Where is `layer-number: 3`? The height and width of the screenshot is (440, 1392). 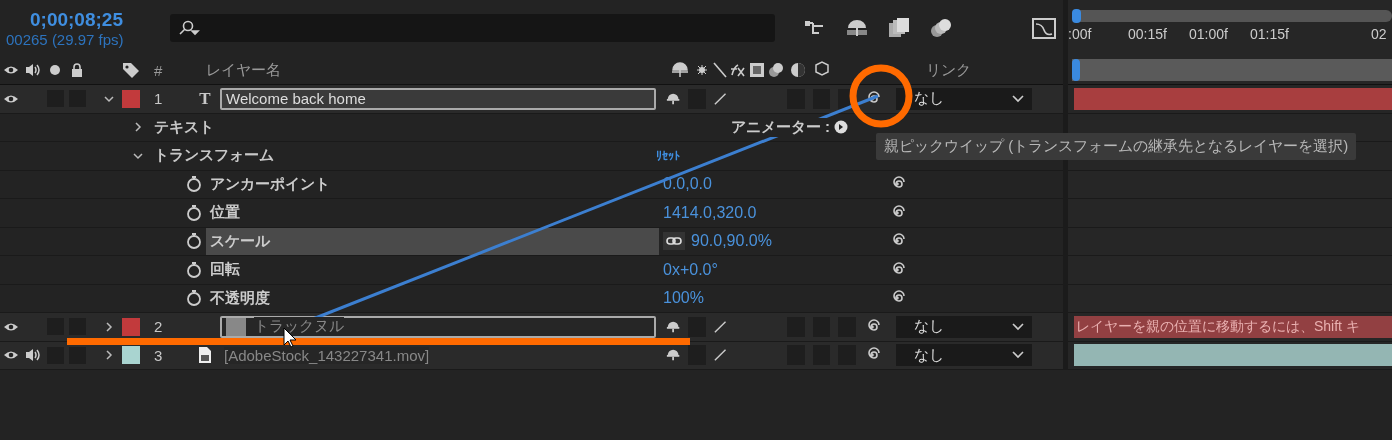 layer-number: 3 is located at coordinates (158, 355).